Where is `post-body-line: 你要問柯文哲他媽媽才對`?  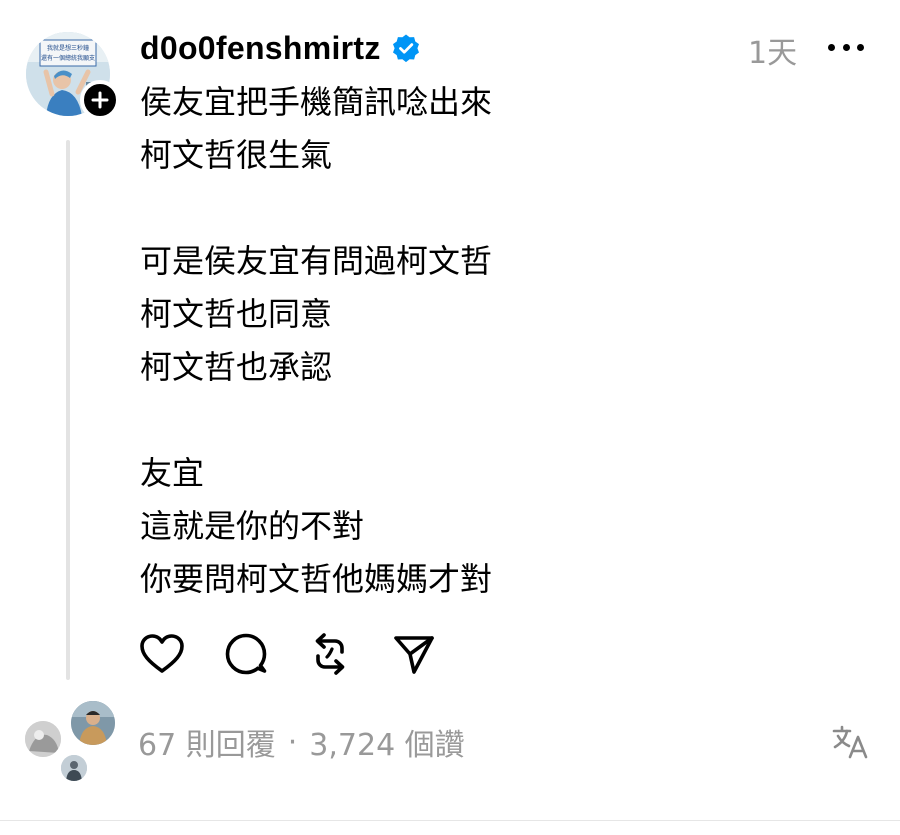
post-body-line: 你要問柯文哲他媽媽才對 is located at coordinates (316, 579).